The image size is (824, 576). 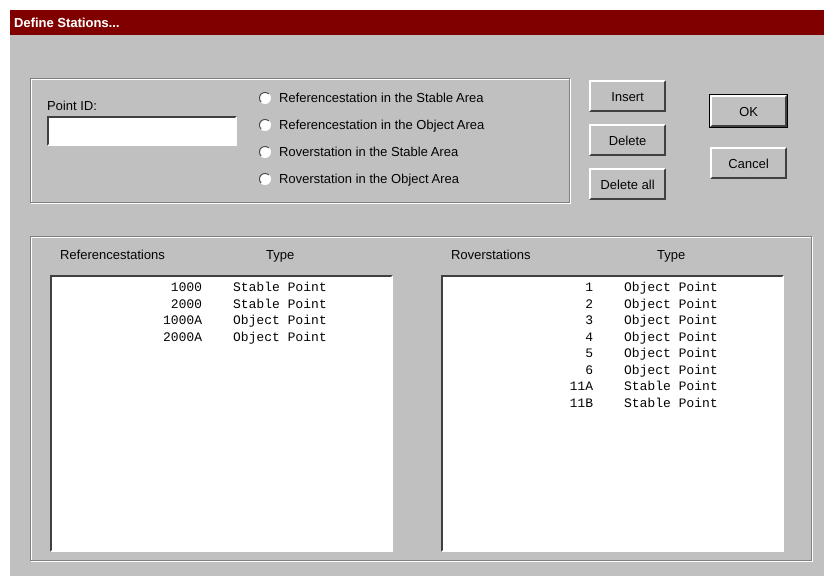 I want to click on radio-label: Roverstation in the Object Area, so click(x=369, y=178).